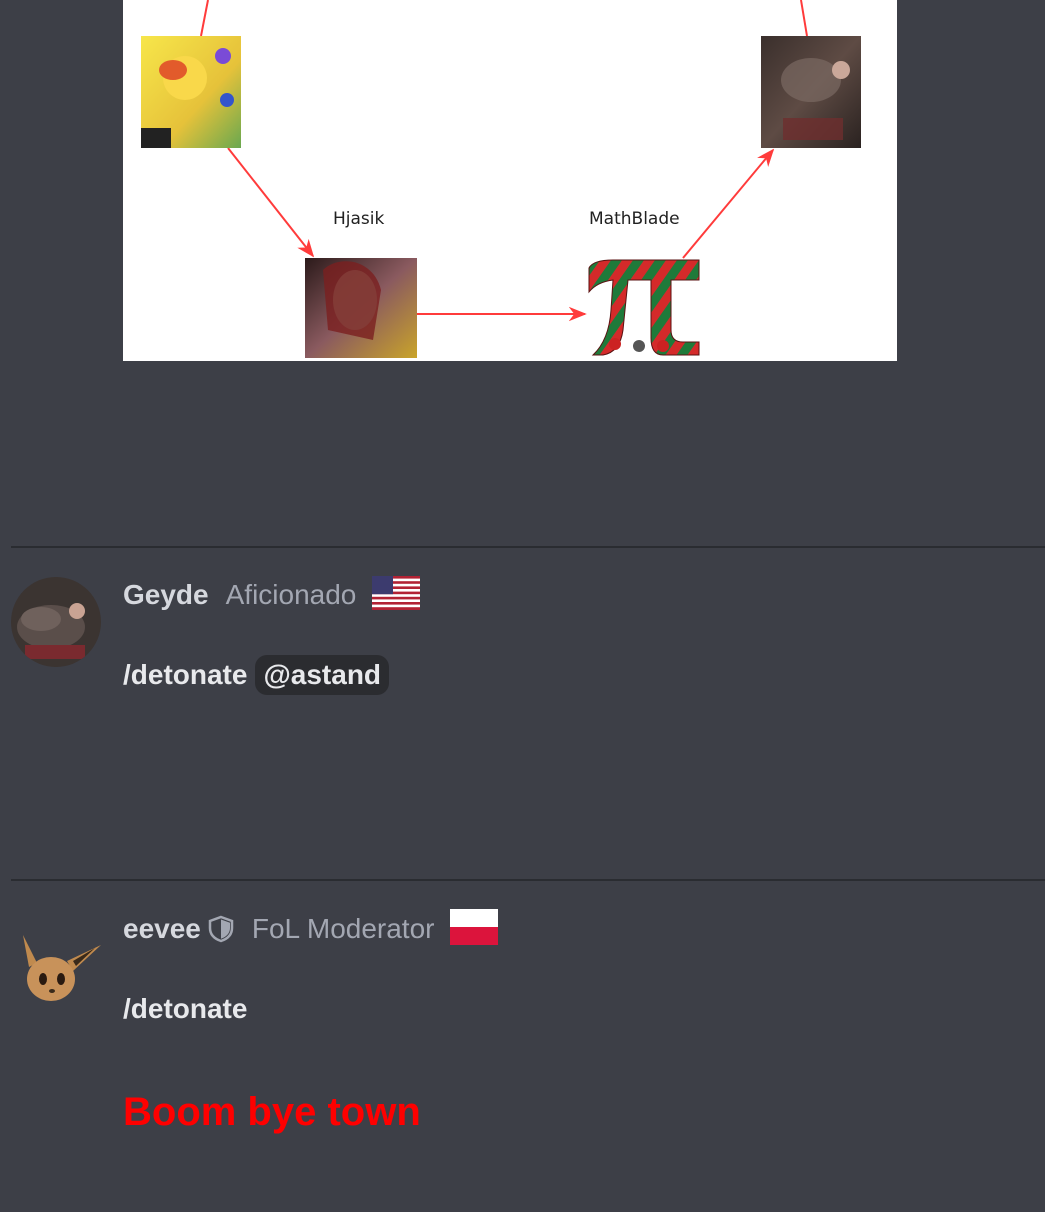 The image size is (1045, 1212). I want to click on post-message: /detonate @astand, so click(256, 675).